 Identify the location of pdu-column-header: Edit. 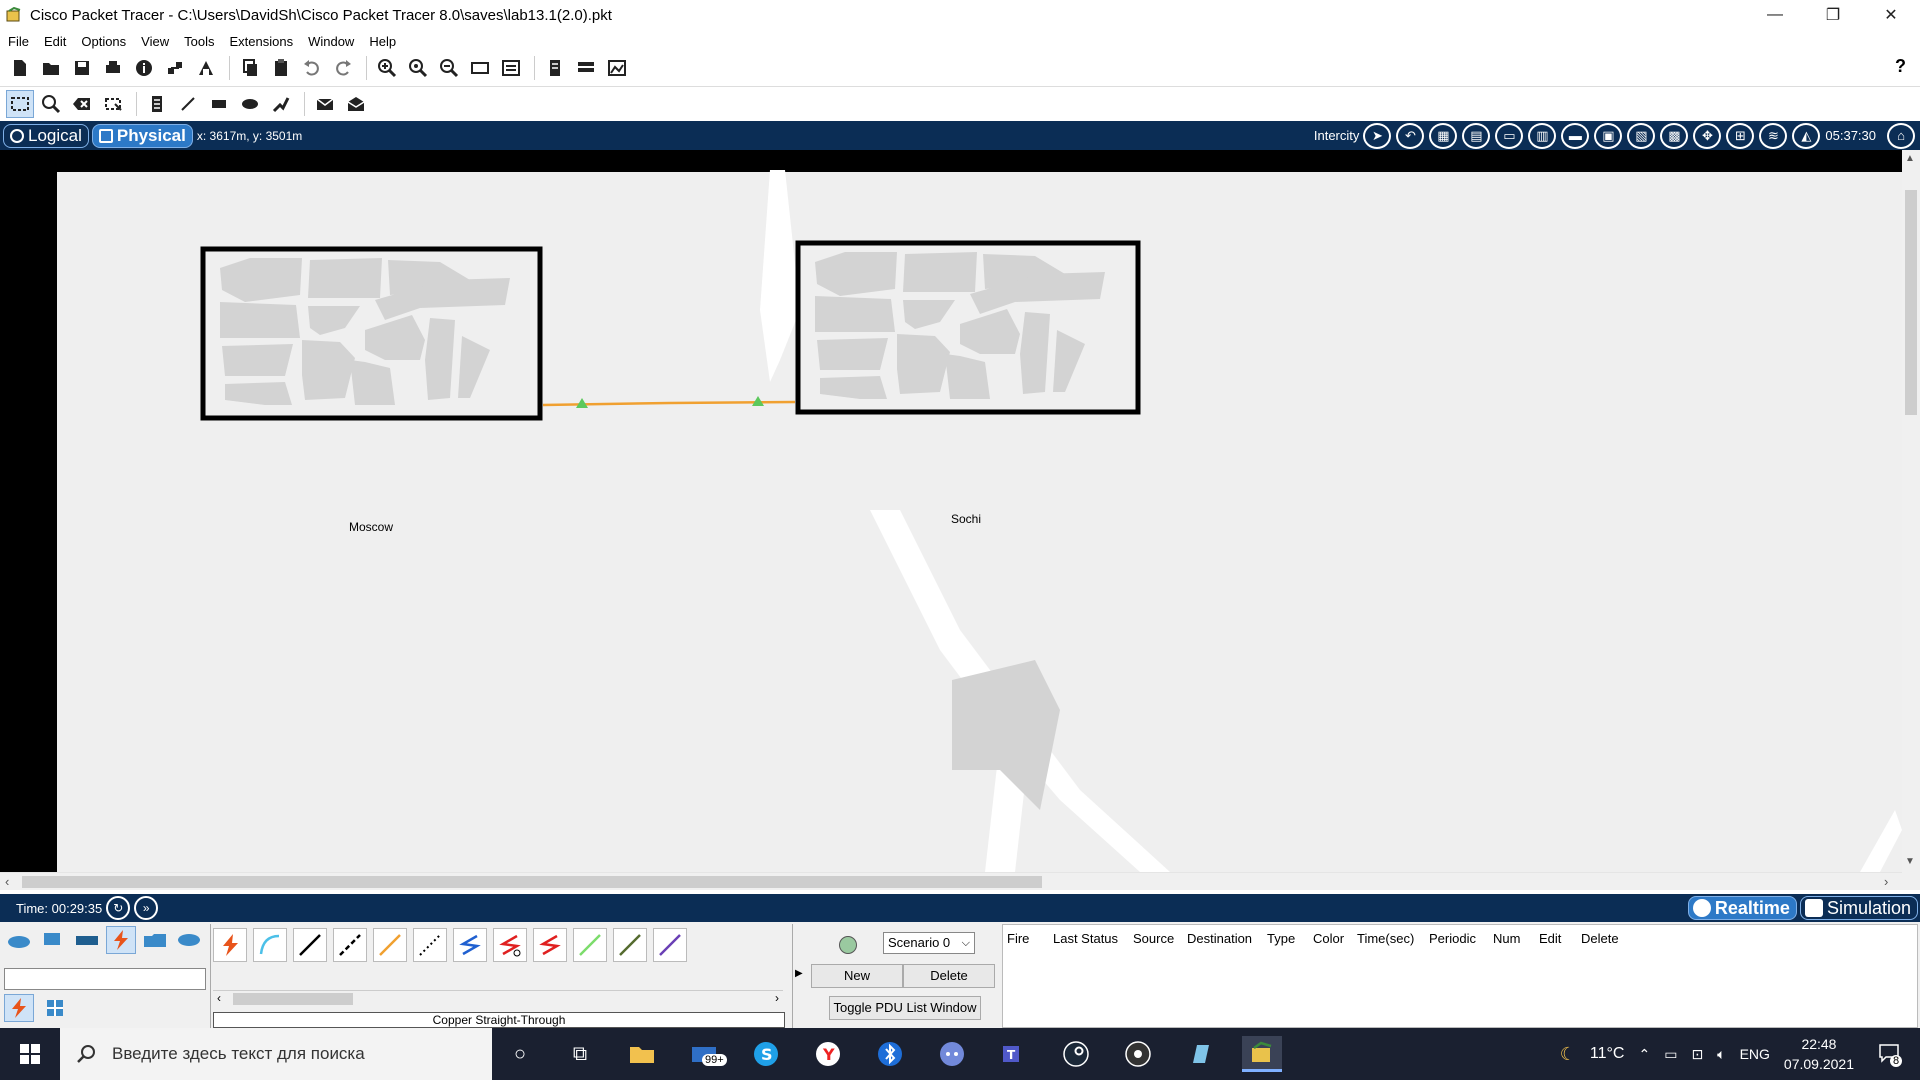
(1550, 938).